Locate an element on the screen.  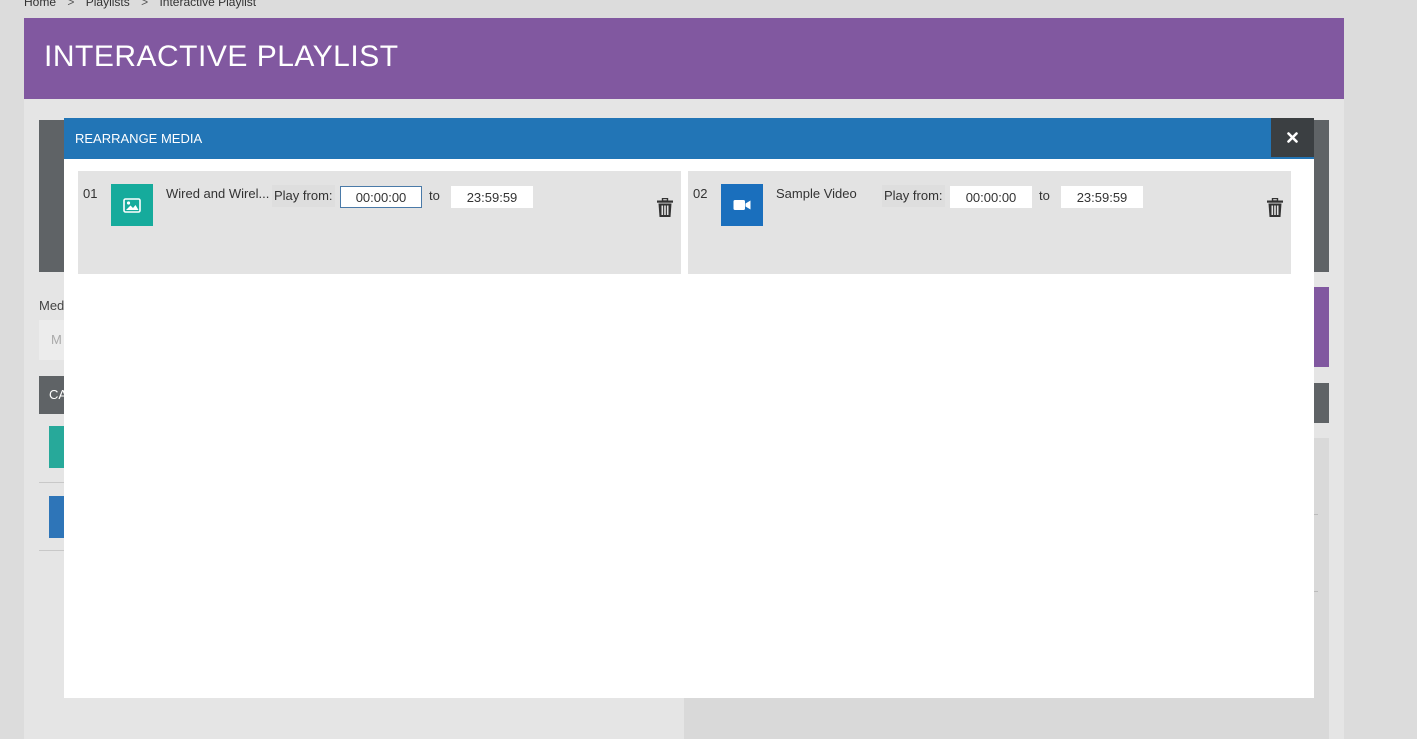
media-index: 01 is located at coordinates (90, 193).